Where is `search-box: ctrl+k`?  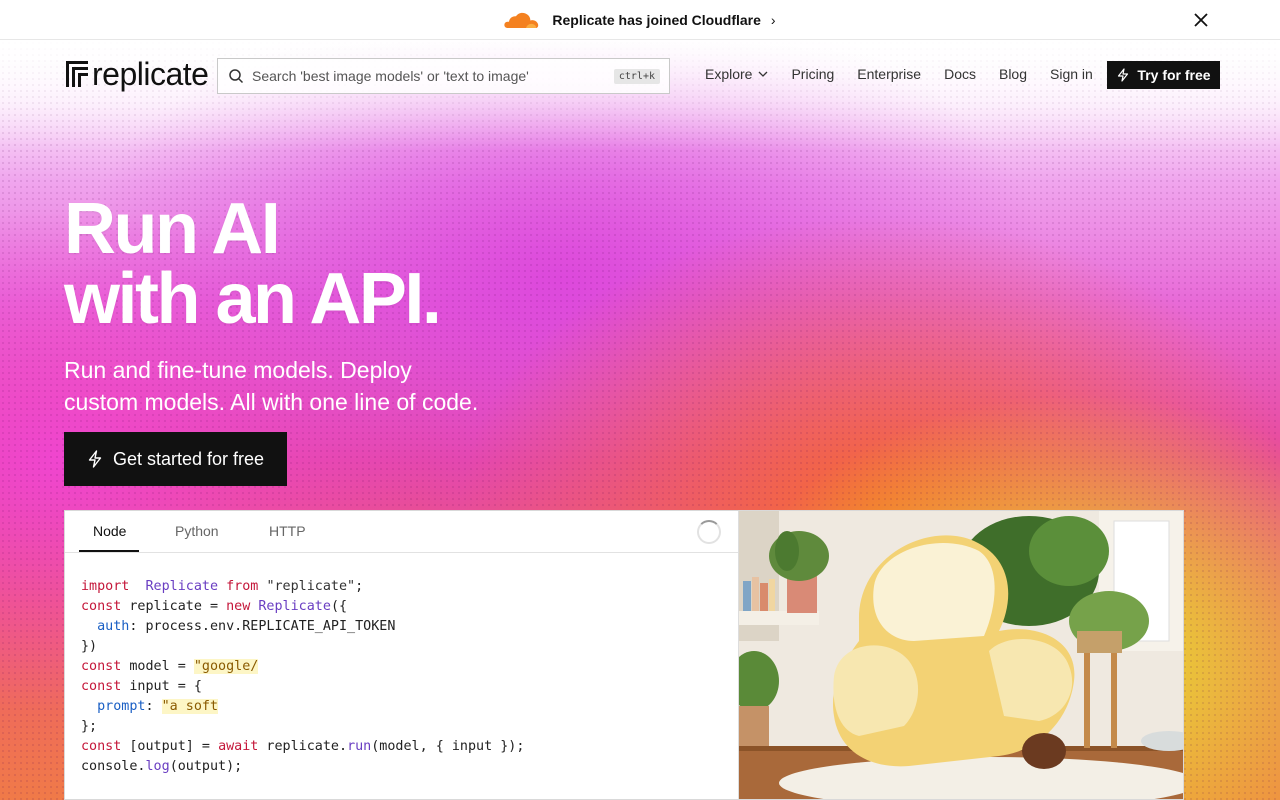 search-box: ctrl+k is located at coordinates (443, 76).